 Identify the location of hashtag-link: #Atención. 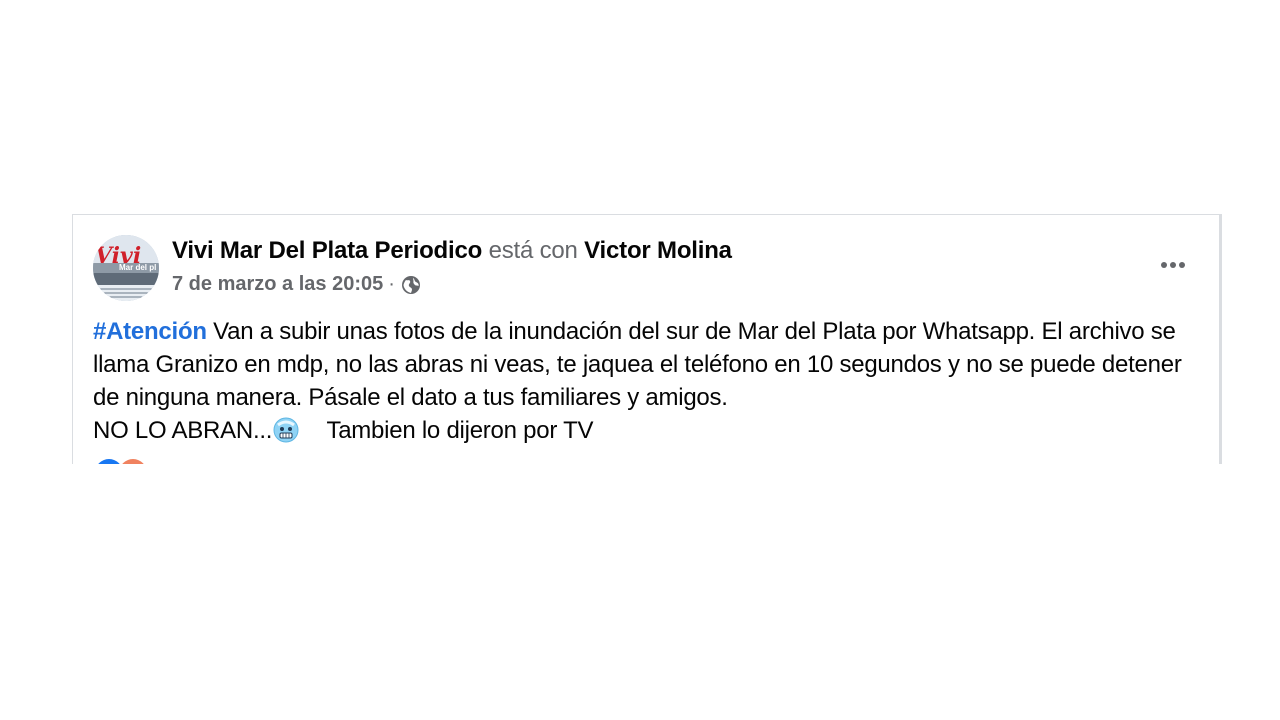
(150, 331).